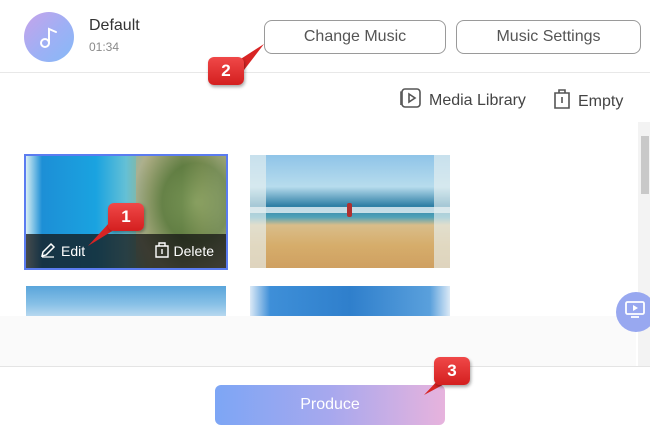 The height and width of the screenshot is (430, 650). I want to click on footer-bar: Produce, so click(325, 398).